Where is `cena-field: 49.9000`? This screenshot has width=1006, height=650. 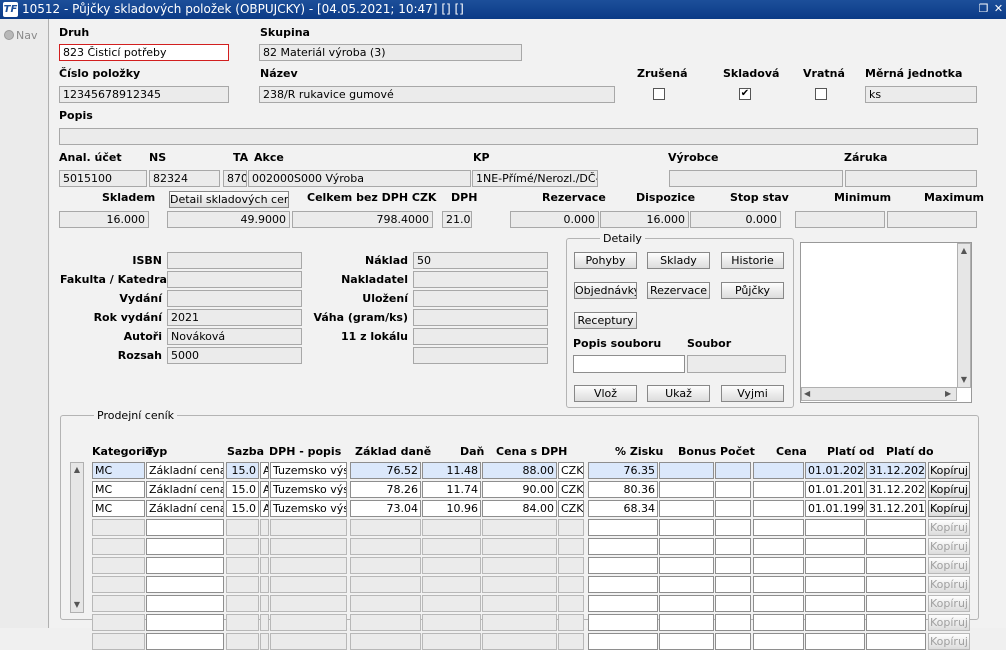
cena-field: 49.9000 is located at coordinates (228, 219).